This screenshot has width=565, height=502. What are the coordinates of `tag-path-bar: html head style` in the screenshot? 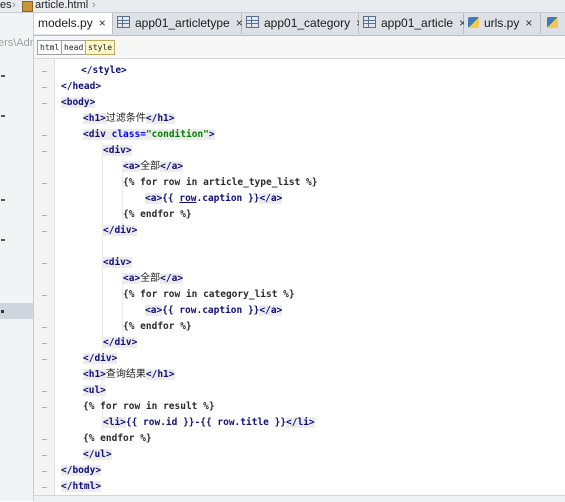 It's located at (299, 47).